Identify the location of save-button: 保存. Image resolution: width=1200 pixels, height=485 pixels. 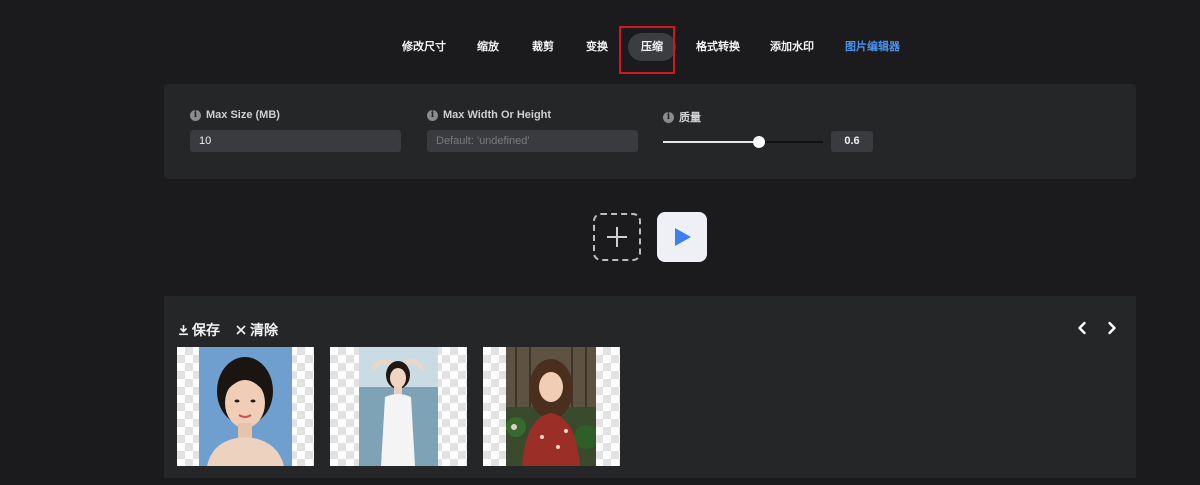
(199, 330).